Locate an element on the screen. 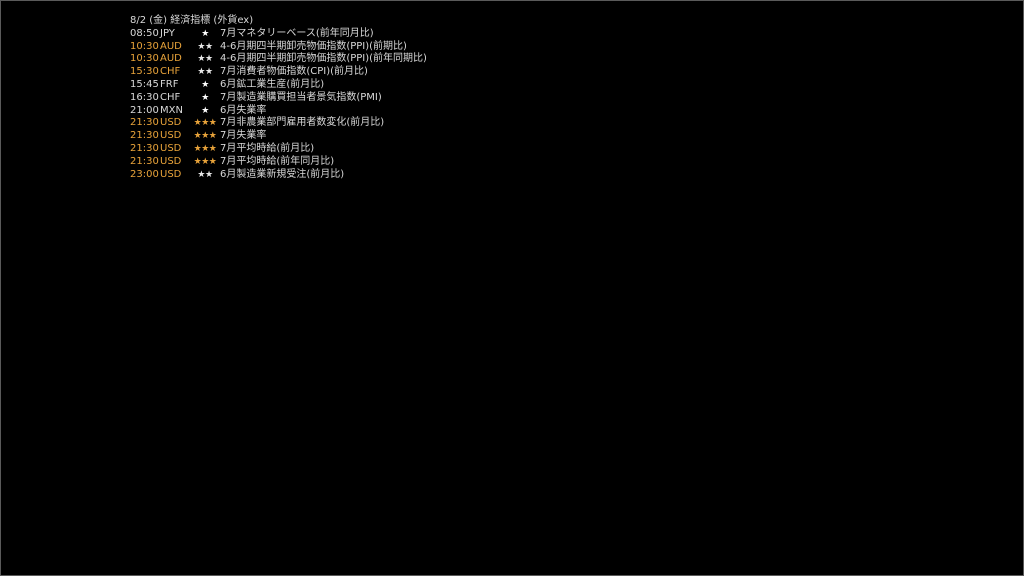  event-time: 21:00 is located at coordinates (144, 110).